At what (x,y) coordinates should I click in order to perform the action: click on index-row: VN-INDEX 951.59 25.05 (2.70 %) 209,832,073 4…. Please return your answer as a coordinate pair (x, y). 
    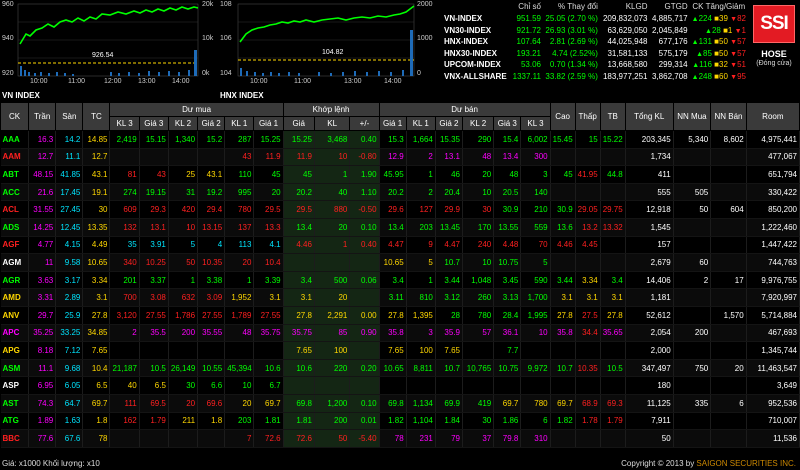
    Looking at the image, I should click on (595, 19).